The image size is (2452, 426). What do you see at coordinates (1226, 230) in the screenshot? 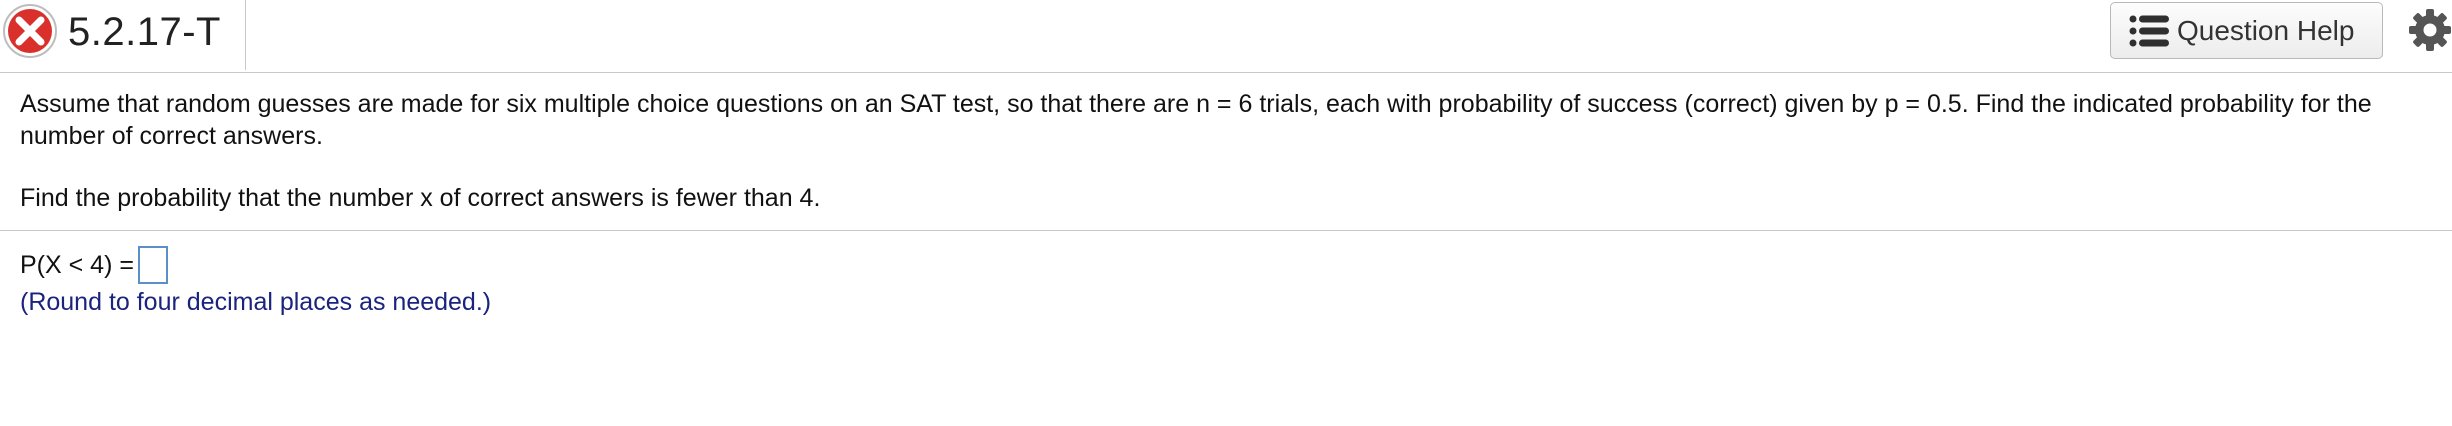
I see `section-divider` at bounding box center [1226, 230].